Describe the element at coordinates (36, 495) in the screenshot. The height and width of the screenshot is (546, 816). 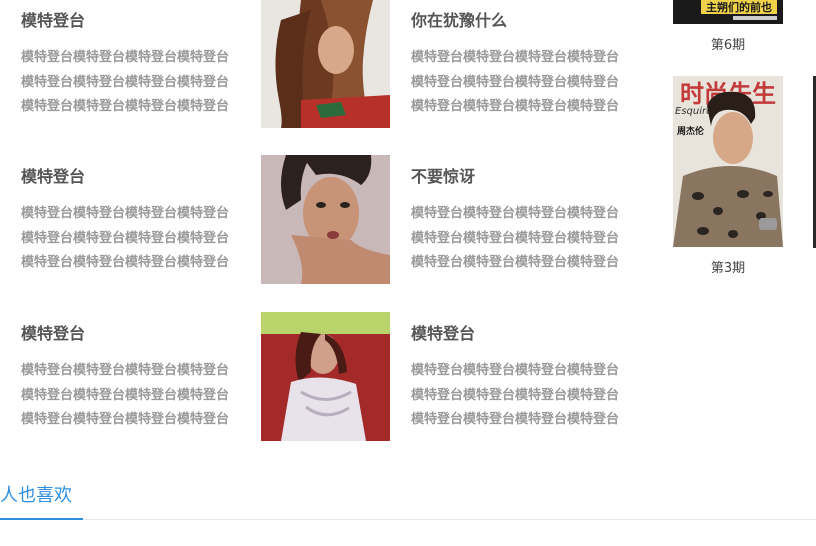
I see `tab-label: 人也喜欢` at that location.